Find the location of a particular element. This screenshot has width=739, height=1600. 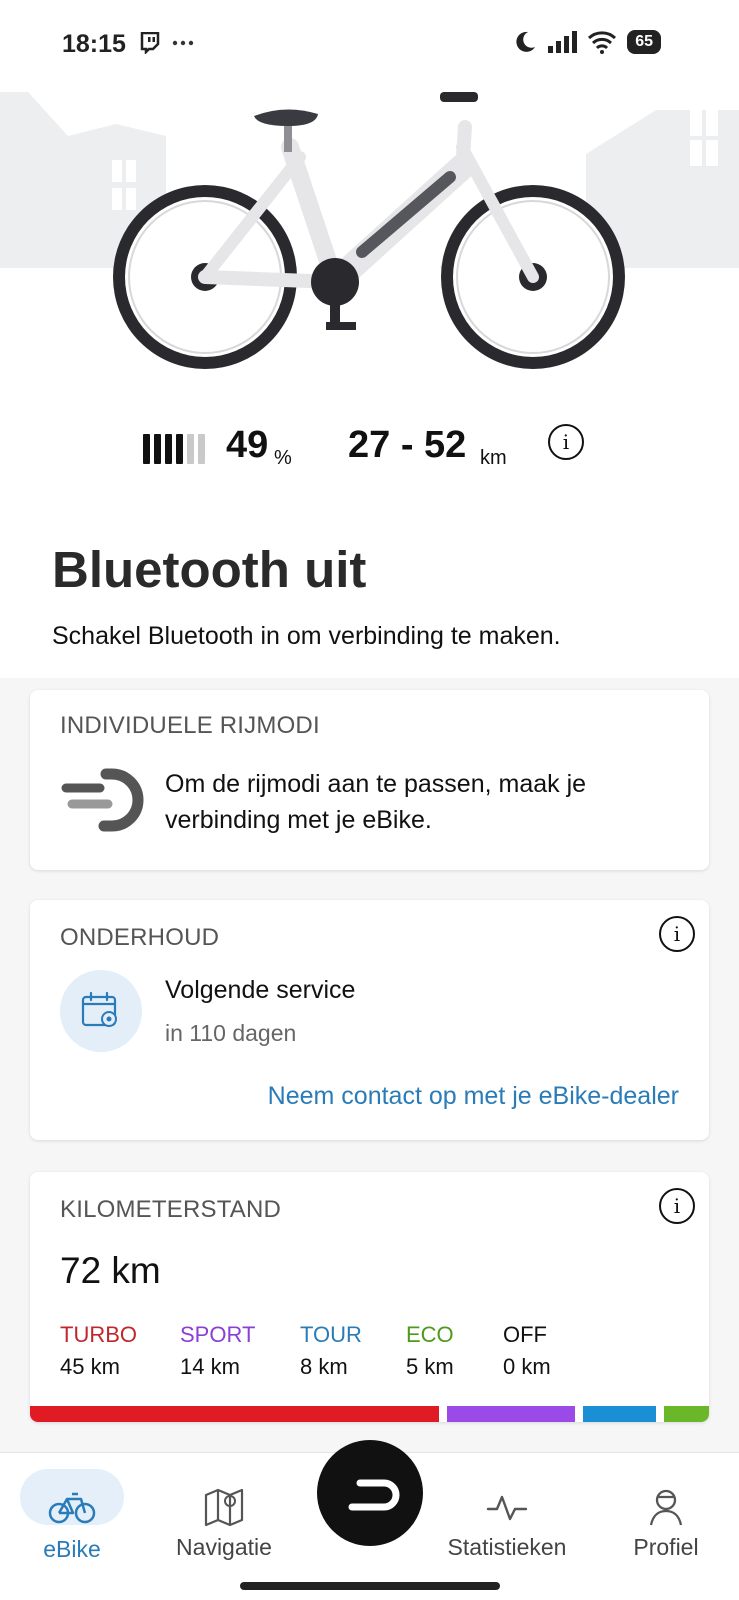

mode-name: TURBO is located at coordinates (98, 1334).